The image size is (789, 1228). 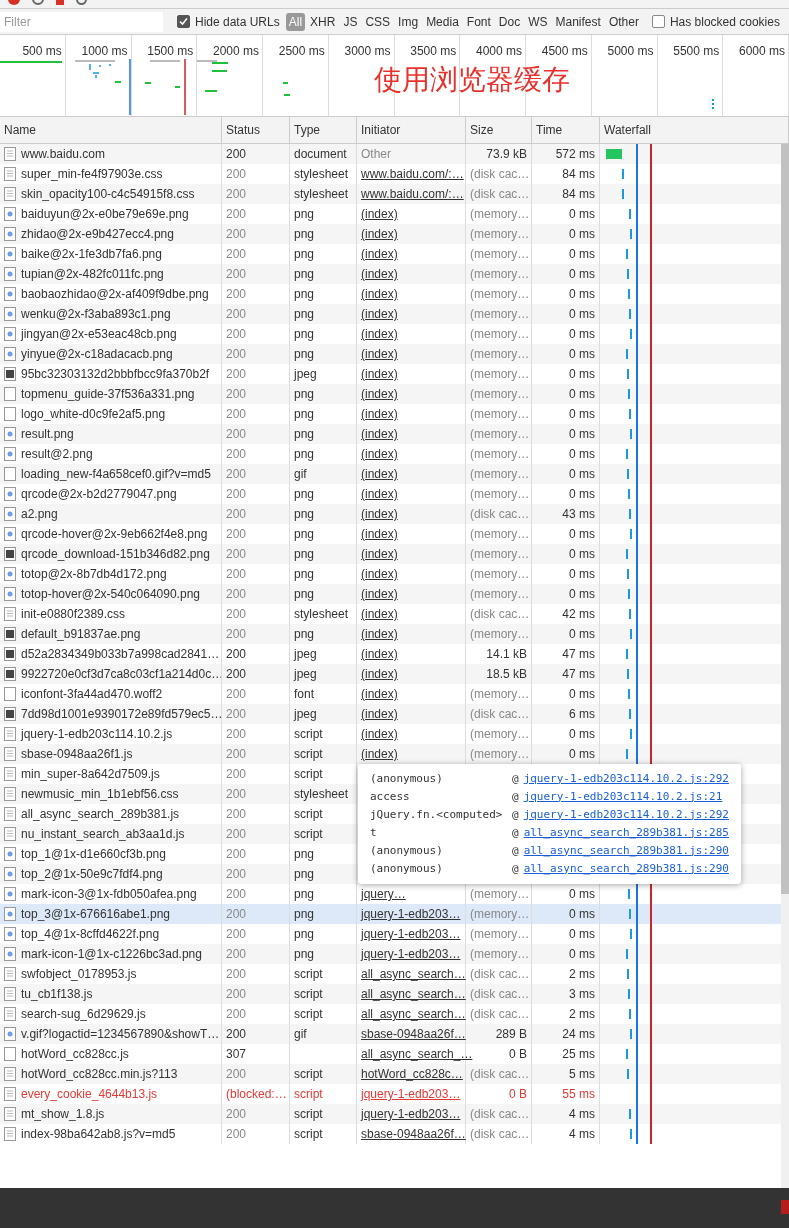 I want to click on time-value: 2 ms, so click(x=582, y=1014).